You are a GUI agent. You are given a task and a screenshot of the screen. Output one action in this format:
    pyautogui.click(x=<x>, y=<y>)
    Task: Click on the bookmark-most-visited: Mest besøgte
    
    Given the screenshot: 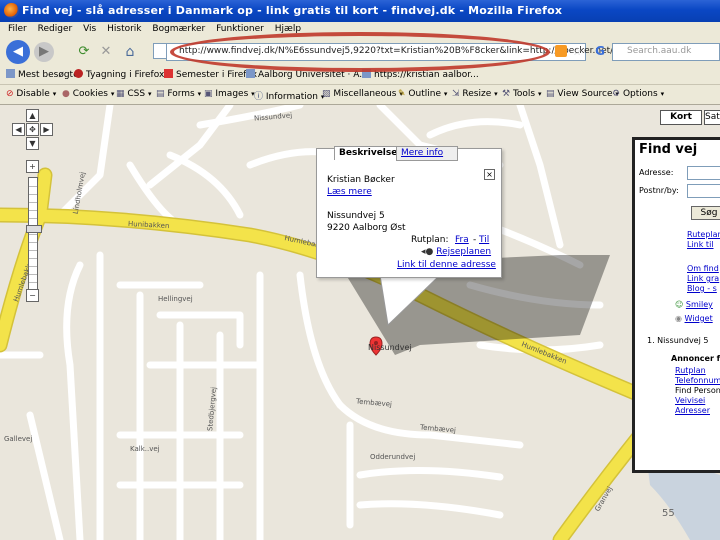 What is the action you would take?
    pyautogui.click(x=42, y=74)
    